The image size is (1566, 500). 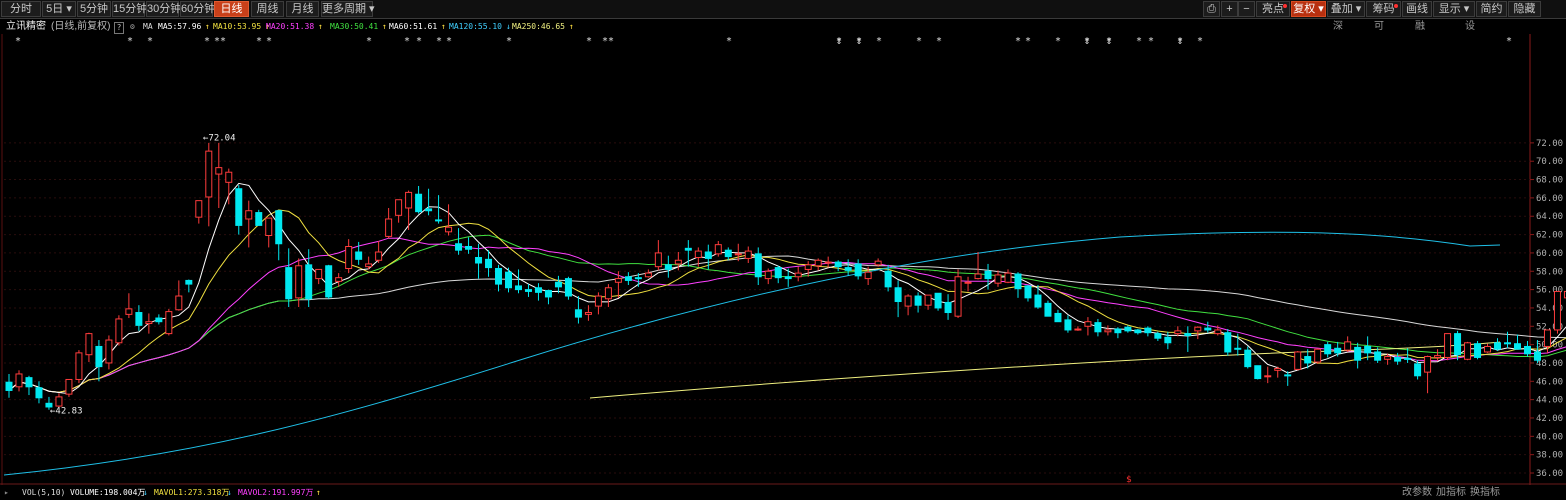 I want to click on switch-indicator-link: 换指标, so click(x=1485, y=493).